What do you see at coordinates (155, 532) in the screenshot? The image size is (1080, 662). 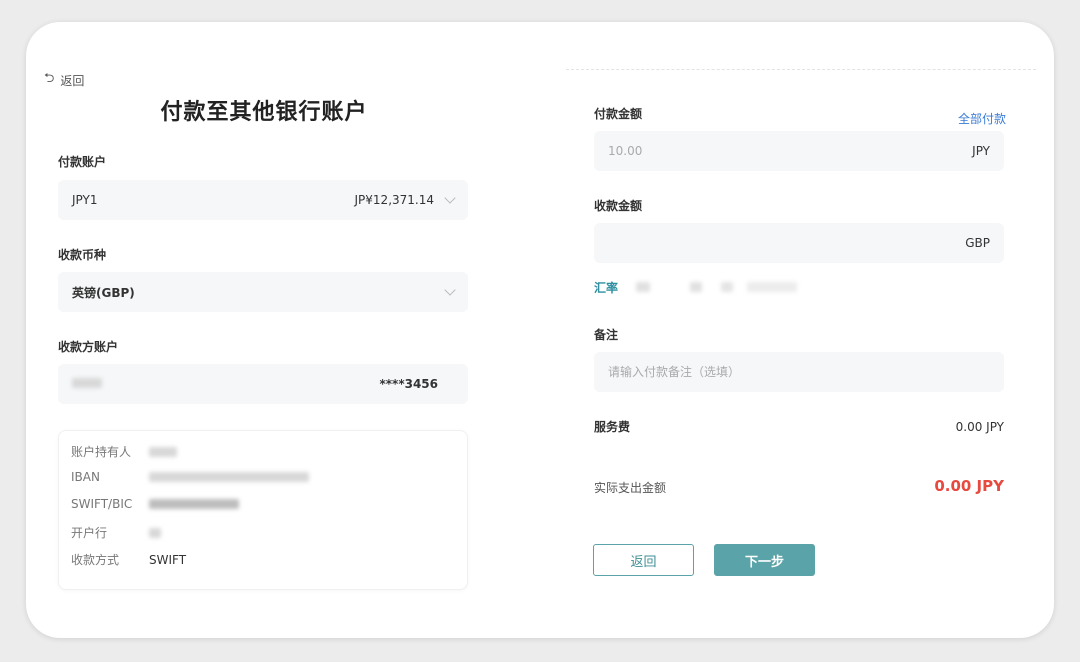 I see `bank-value-redacted` at bounding box center [155, 532].